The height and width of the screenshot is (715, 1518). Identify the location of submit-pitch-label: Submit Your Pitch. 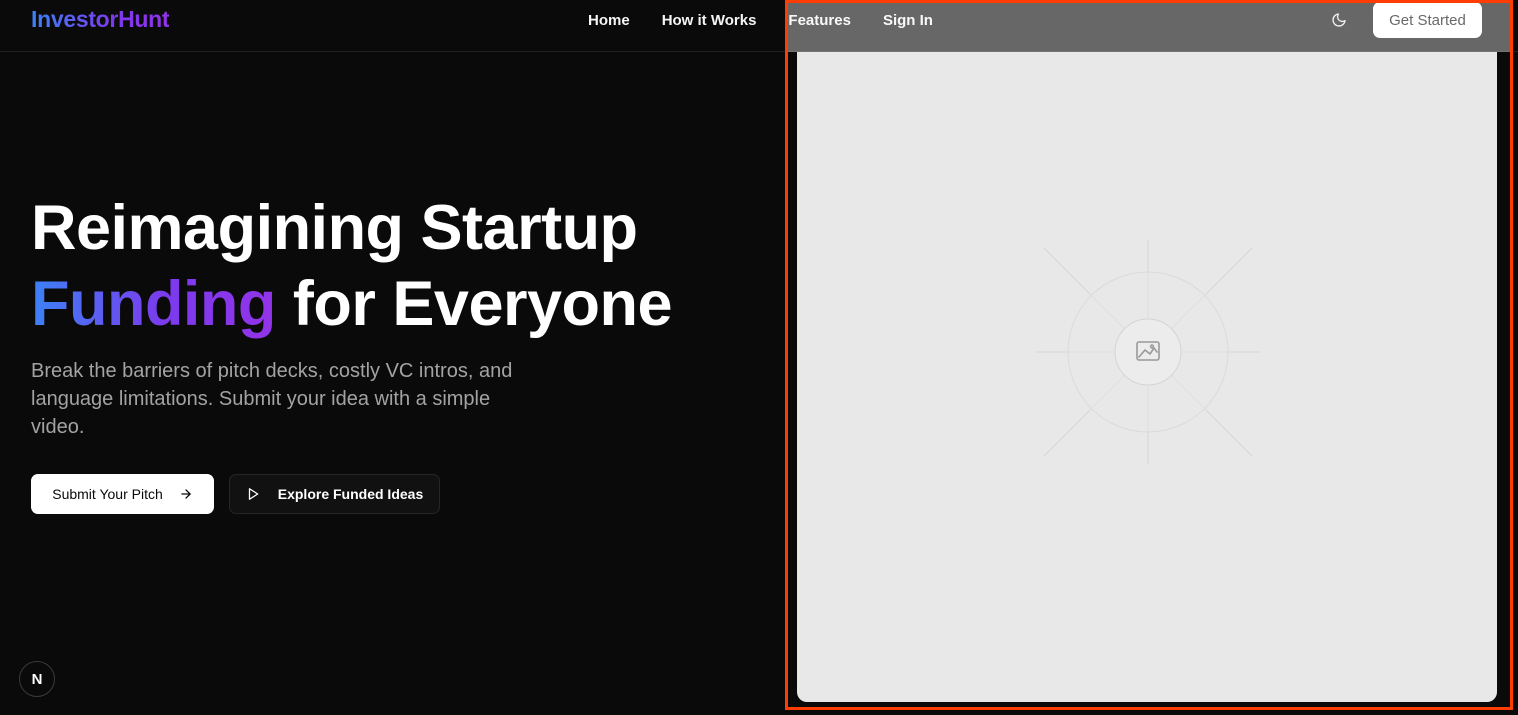
(107, 494).